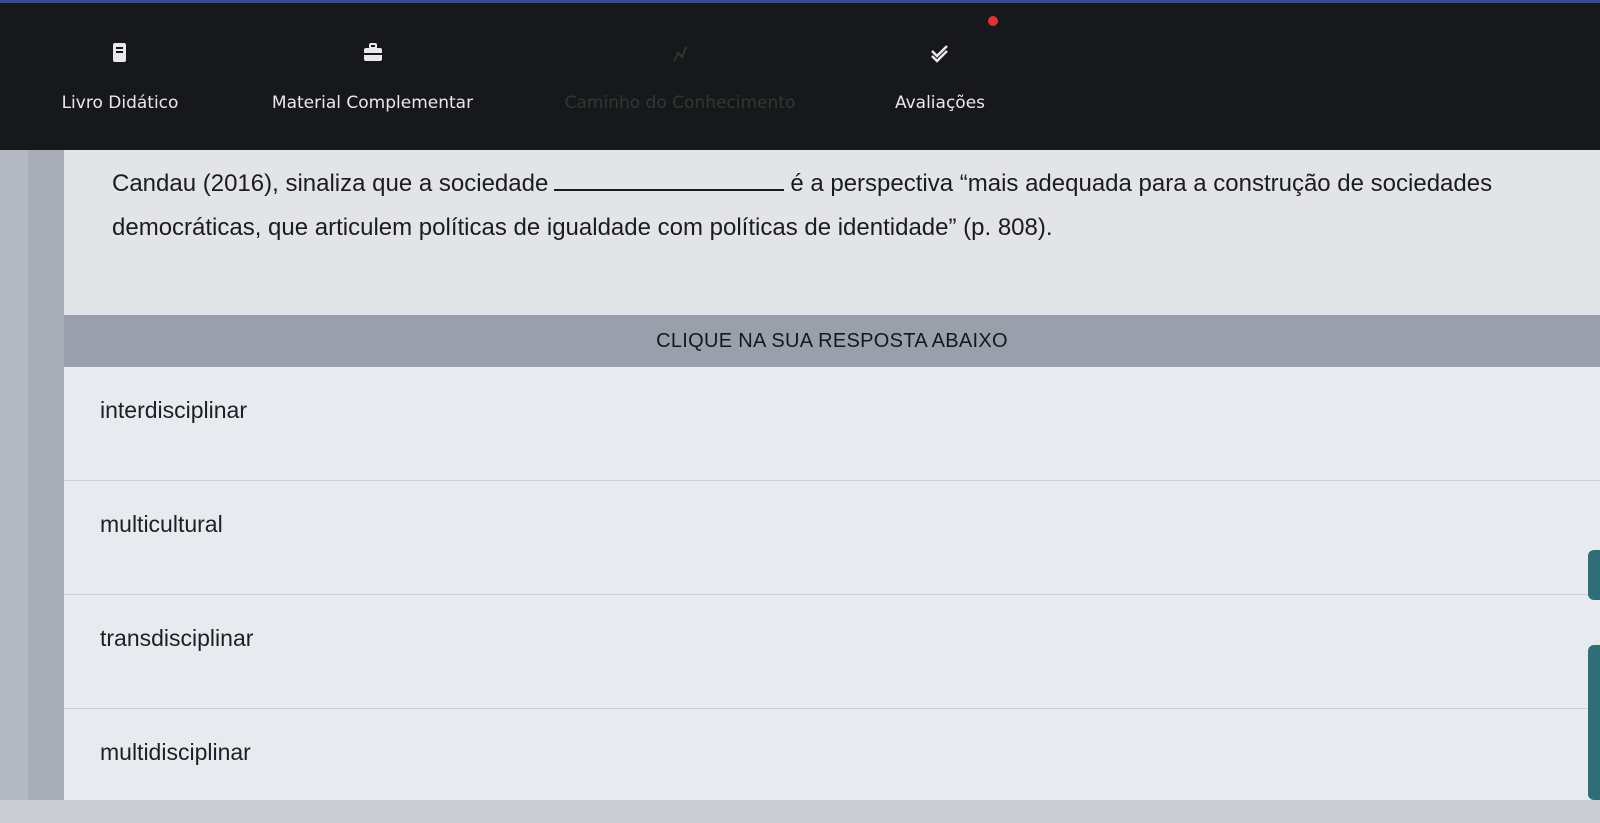 The width and height of the screenshot is (1600, 823). Describe the element at coordinates (993, 21) in the screenshot. I see `notification-dot` at that location.